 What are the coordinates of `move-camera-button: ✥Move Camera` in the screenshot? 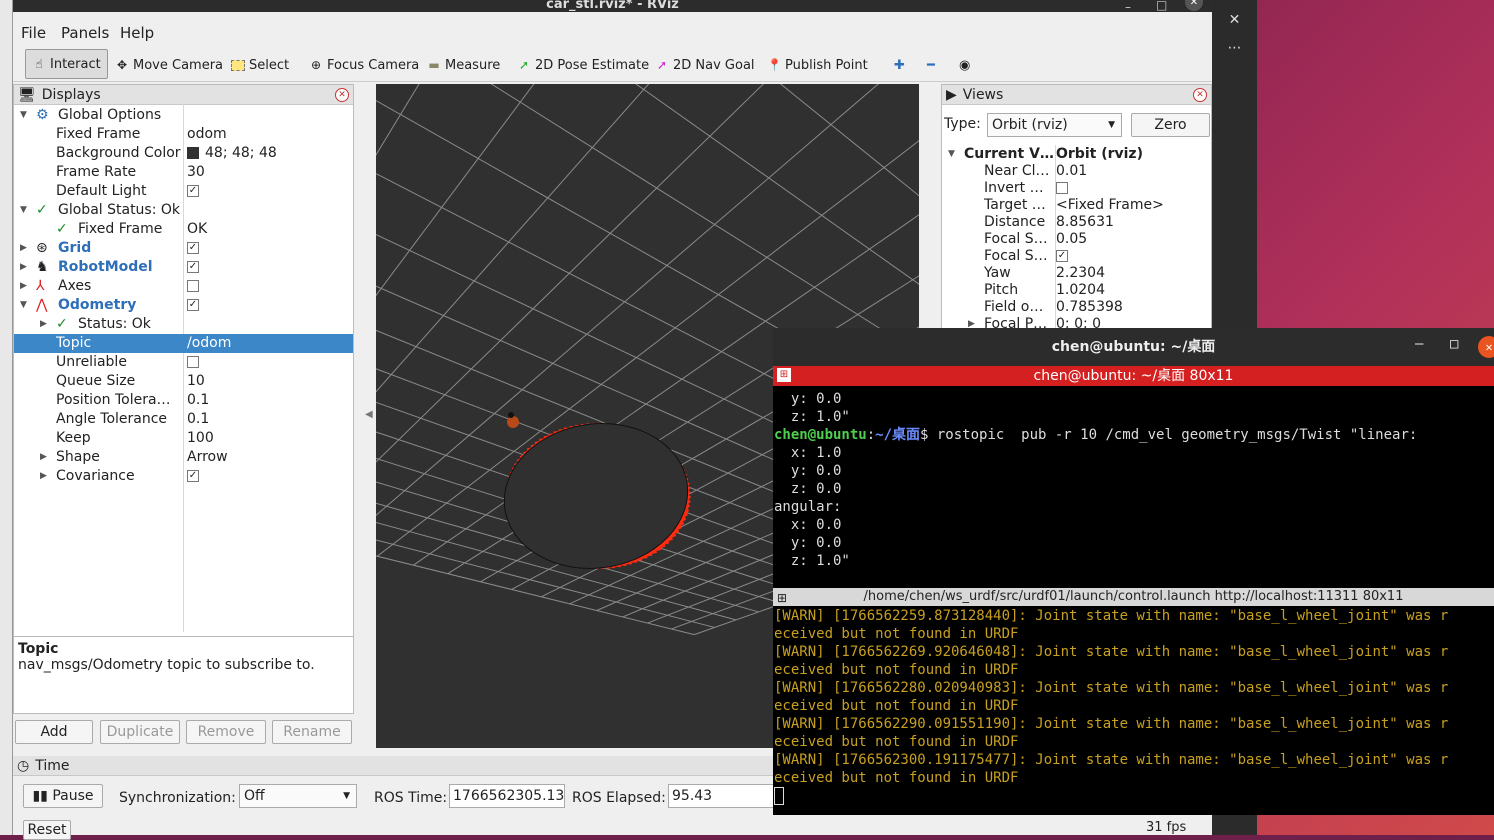 It's located at (169, 65).